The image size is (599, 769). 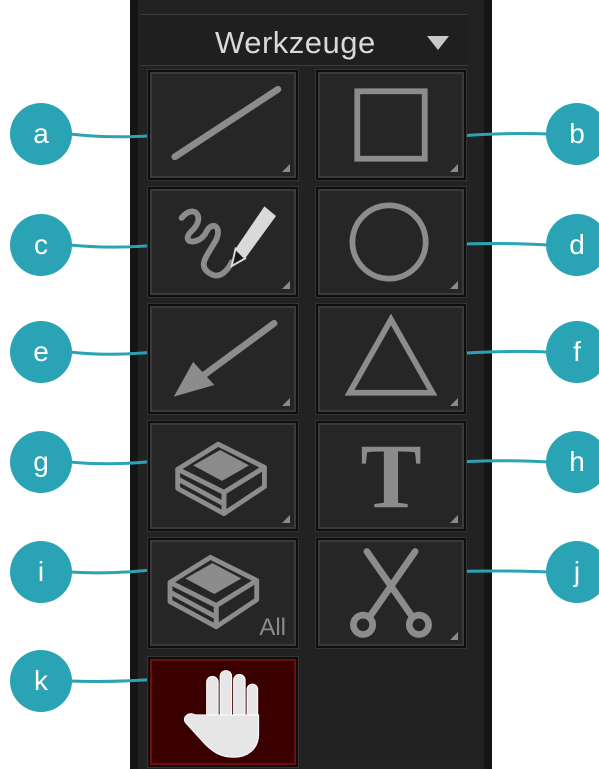 What do you see at coordinates (438, 43) in the screenshot?
I see `dropdown-triangle-icon` at bounding box center [438, 43].